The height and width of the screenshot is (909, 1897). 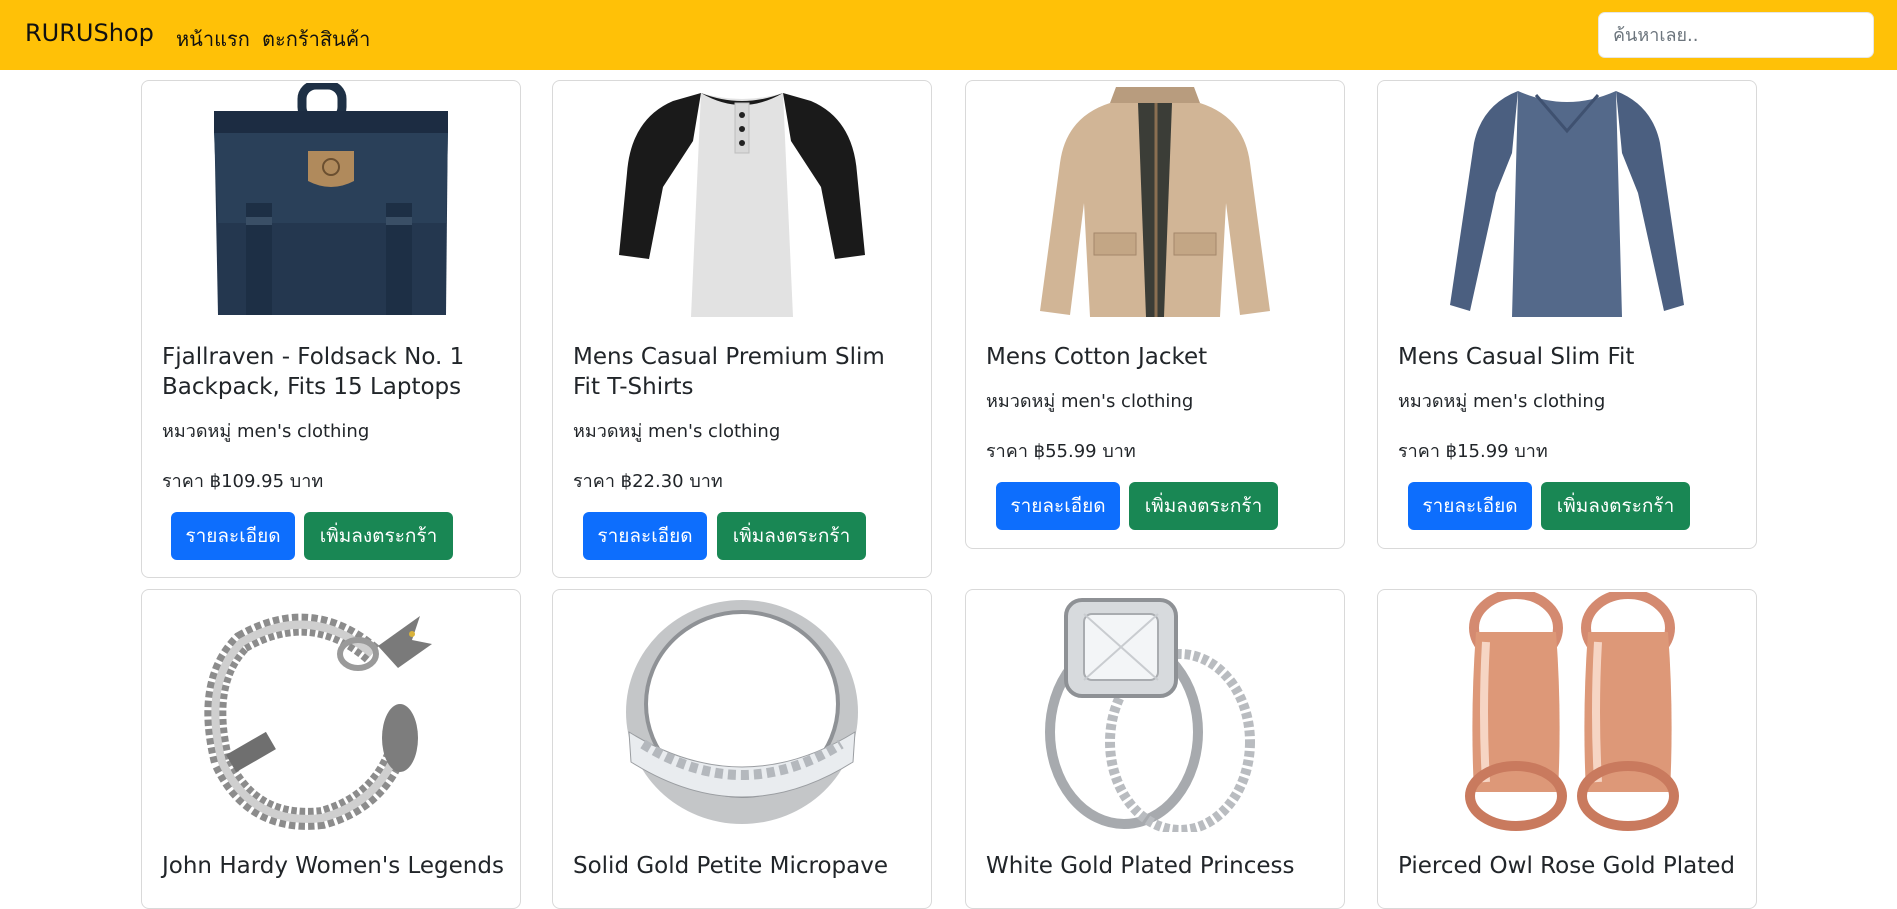 I want to click on nav-link-cart: ตะกร้าสินค้า, so click(x=316, y=39).